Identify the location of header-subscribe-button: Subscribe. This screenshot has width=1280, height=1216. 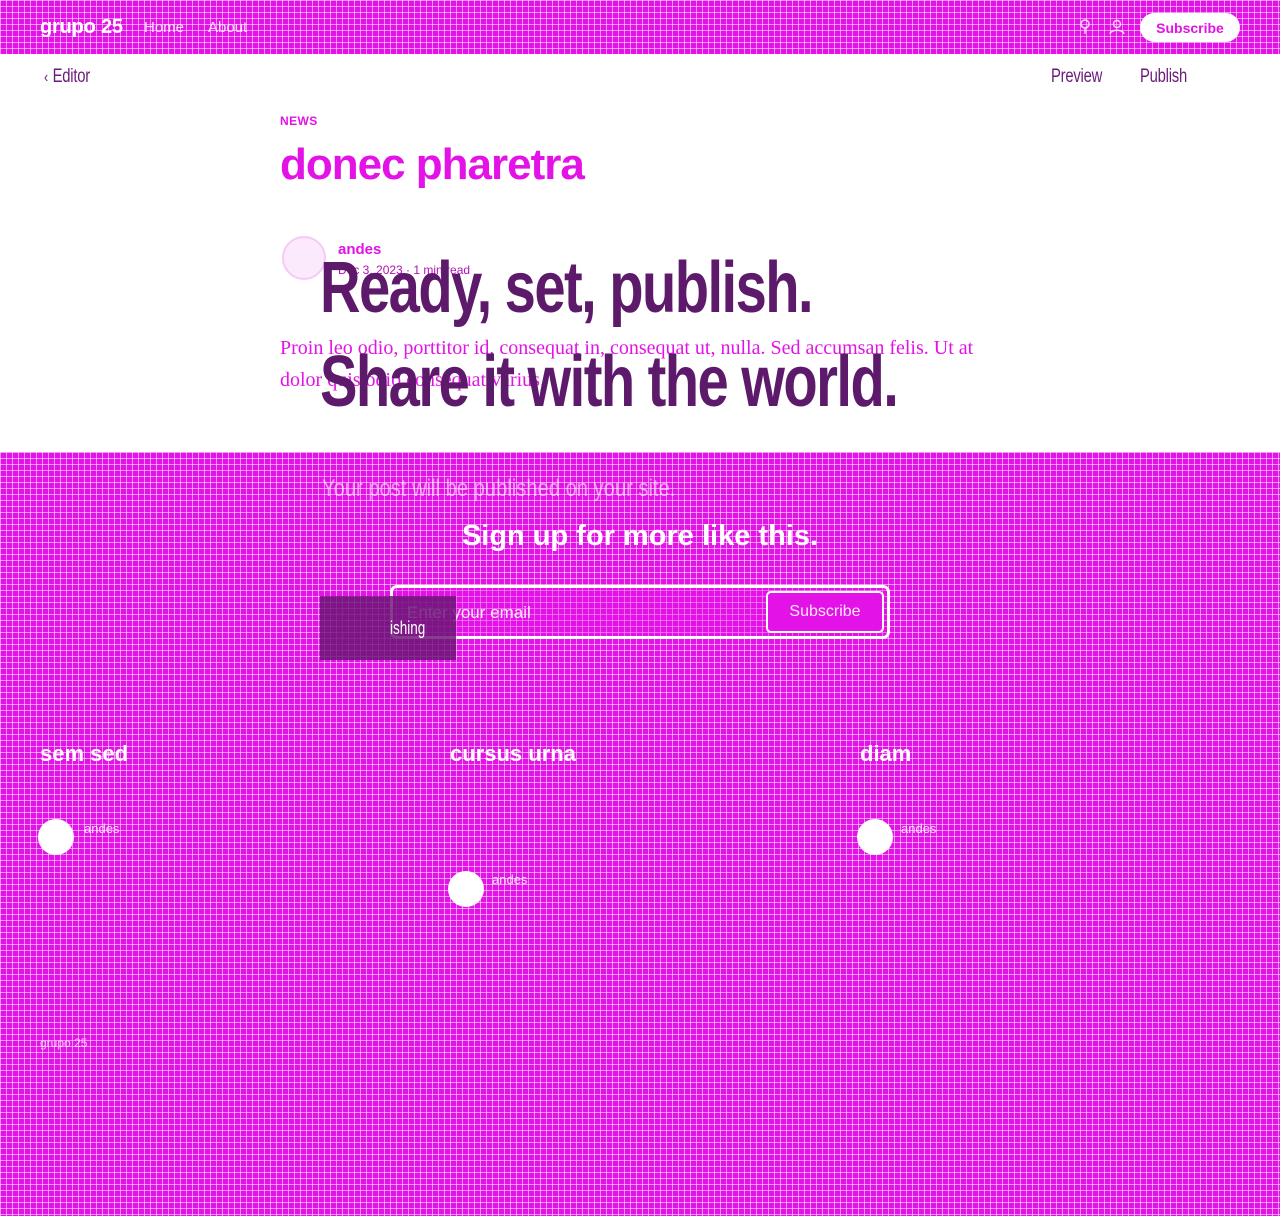
(1190, 27).